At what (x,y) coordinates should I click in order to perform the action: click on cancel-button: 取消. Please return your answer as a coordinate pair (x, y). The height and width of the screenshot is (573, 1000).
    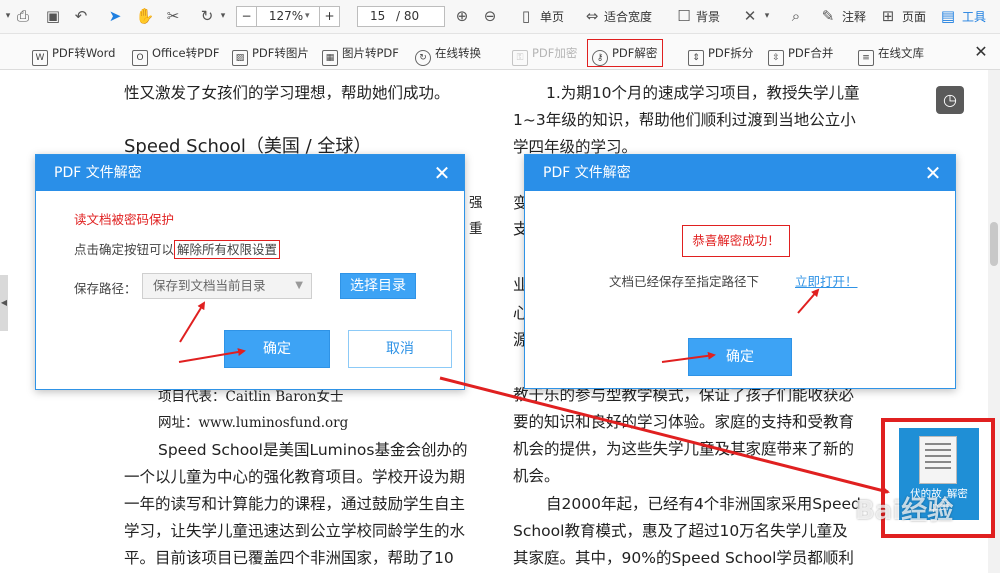
    Looking at the image, I should click on (400, 349).